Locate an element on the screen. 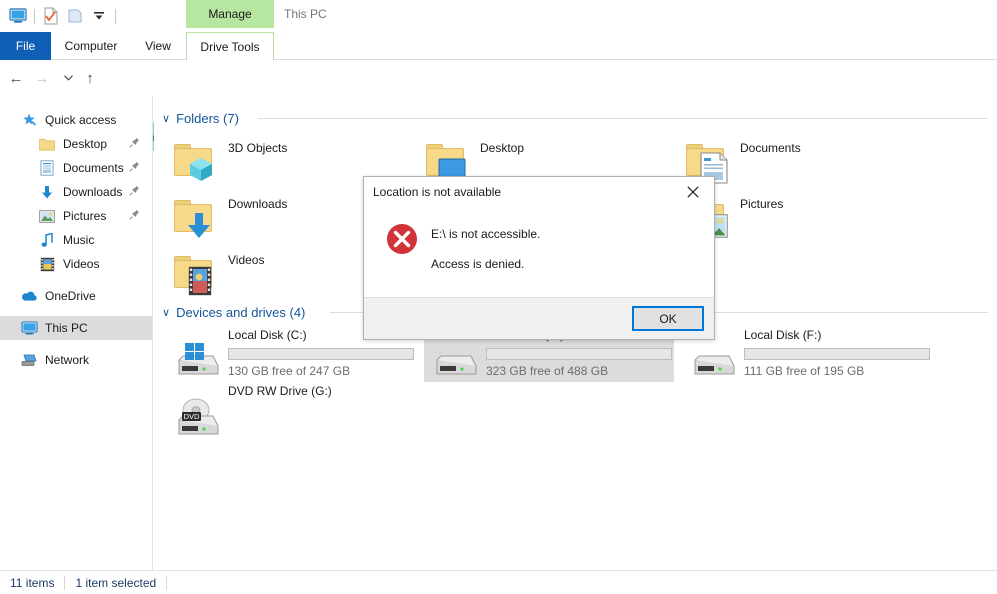 Image resolution: width=997 pixels, height=594 pixels. star-pin-icon is located at coordinates (29, 120).